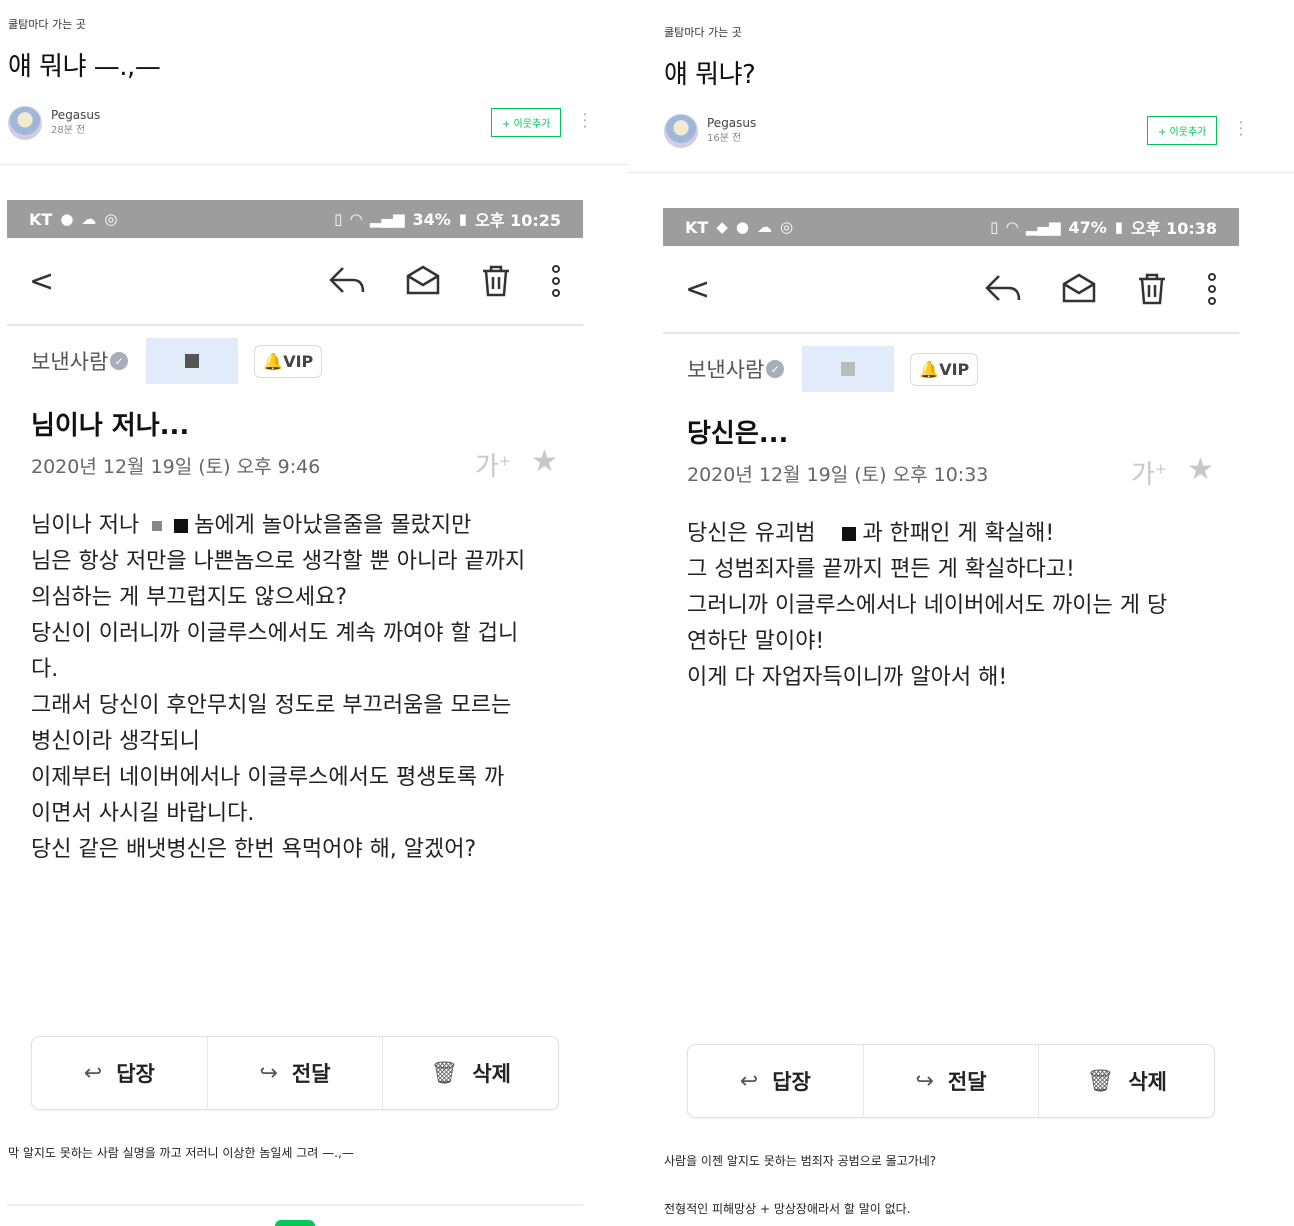 Image resolution: width=1294 pixels, height=1226 pixels. What do you see at coordinates (181, 1153) in the screenshot?
I see `post-caption: 막 알지도 못하는 사람 실명을 까고 저러니 이상한 놈일세 그려 —.,—` at bounding box center [181, 1153].